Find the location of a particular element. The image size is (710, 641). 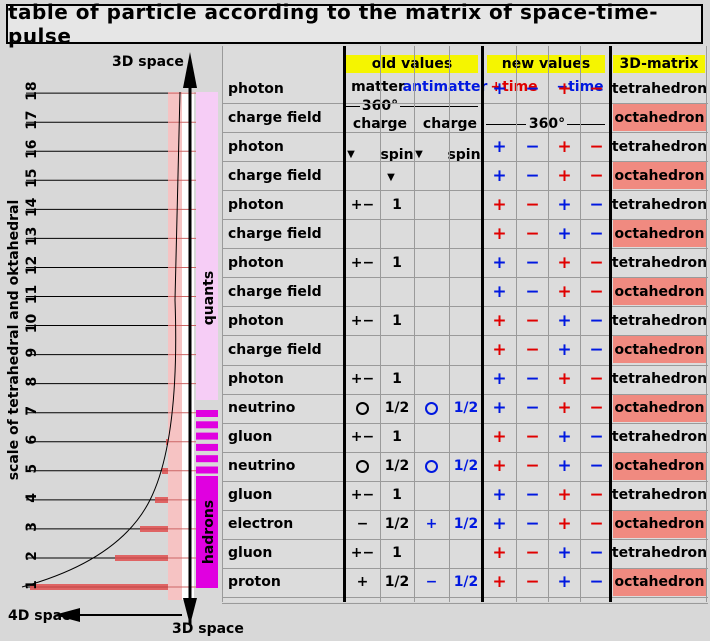

down-arrow-icon: ▼ is located at coordinates (391, 177).